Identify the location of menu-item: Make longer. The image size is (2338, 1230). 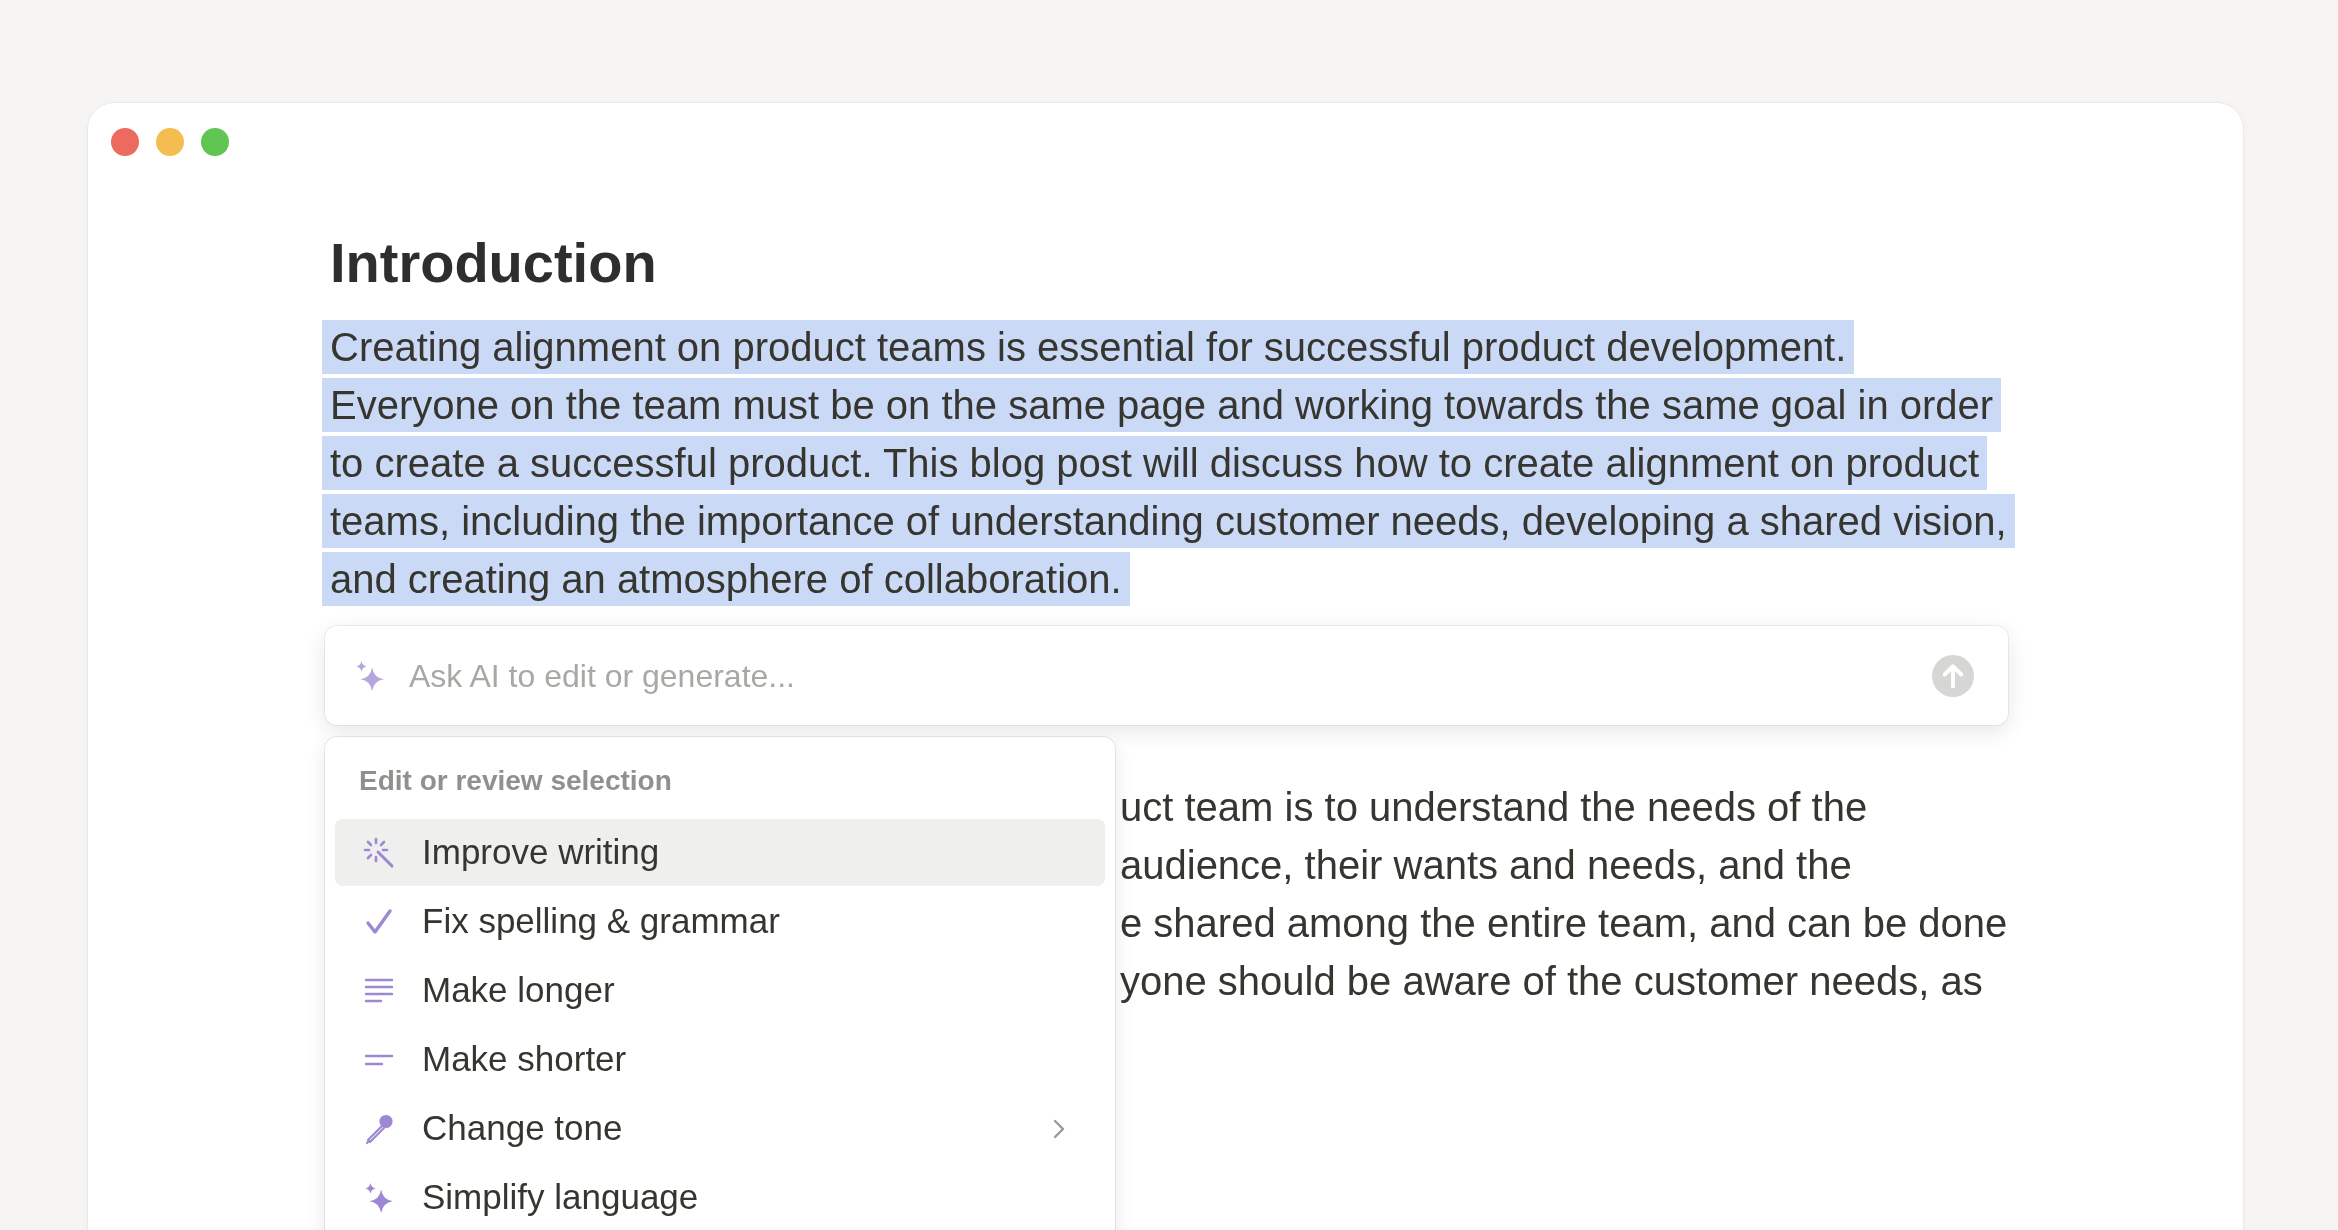
(720, 991).